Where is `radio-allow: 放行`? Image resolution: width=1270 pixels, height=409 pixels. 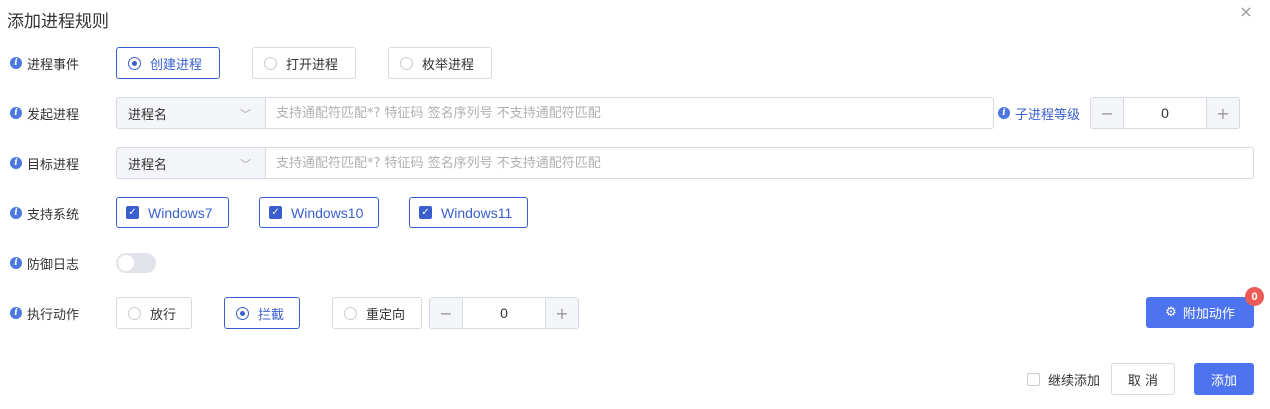
radio-allow: 放行 is located at coordinates (154, 313).